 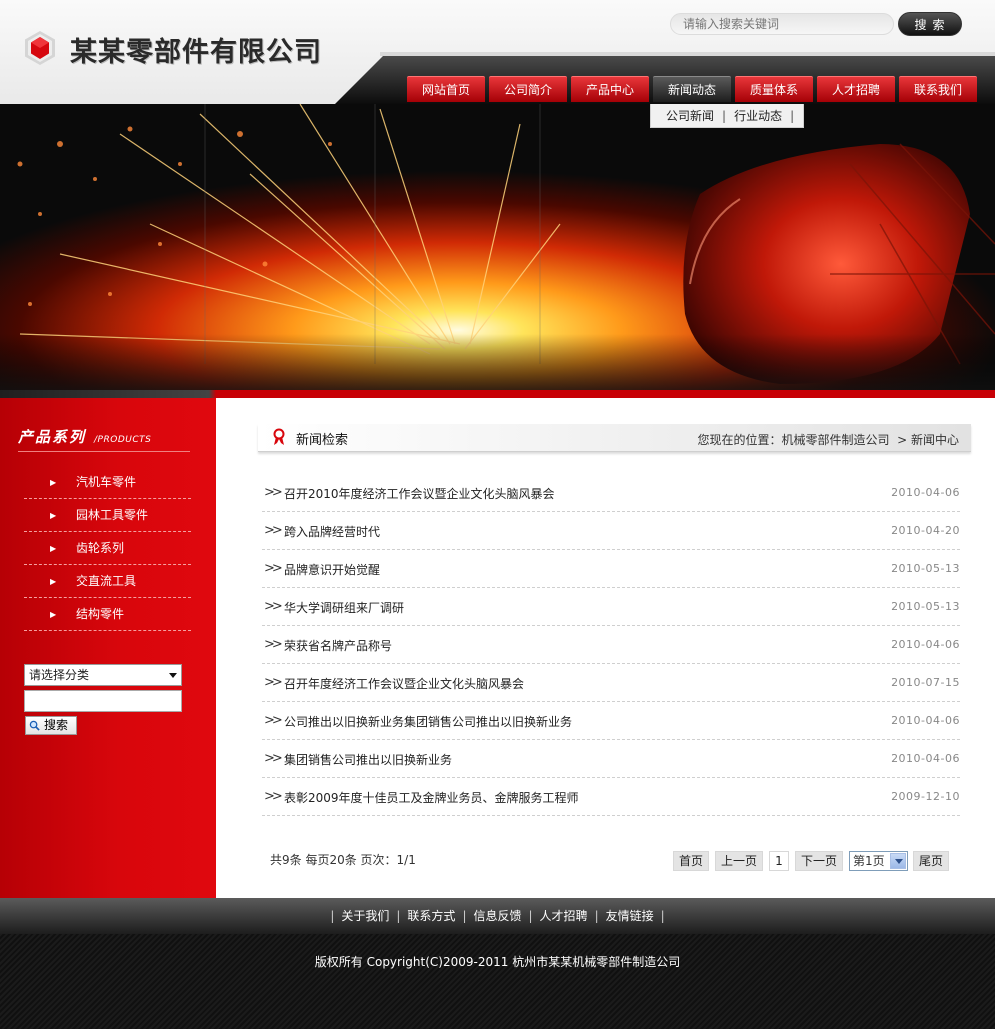 I want to click on news-title: 华大学调研组来厂调研, so click(x=344, y=607).